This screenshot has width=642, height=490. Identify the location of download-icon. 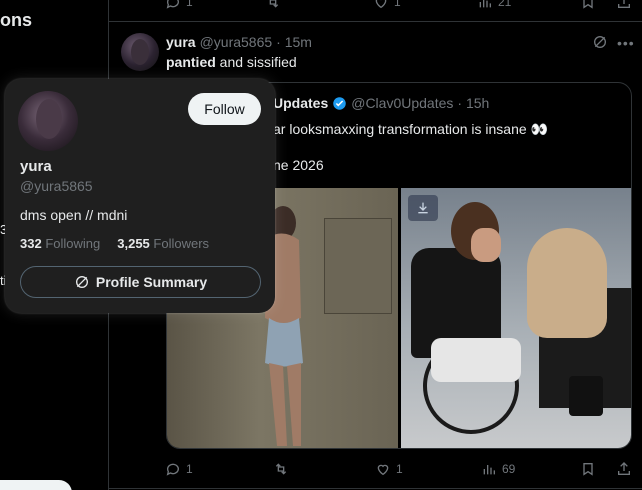
(423, 208).